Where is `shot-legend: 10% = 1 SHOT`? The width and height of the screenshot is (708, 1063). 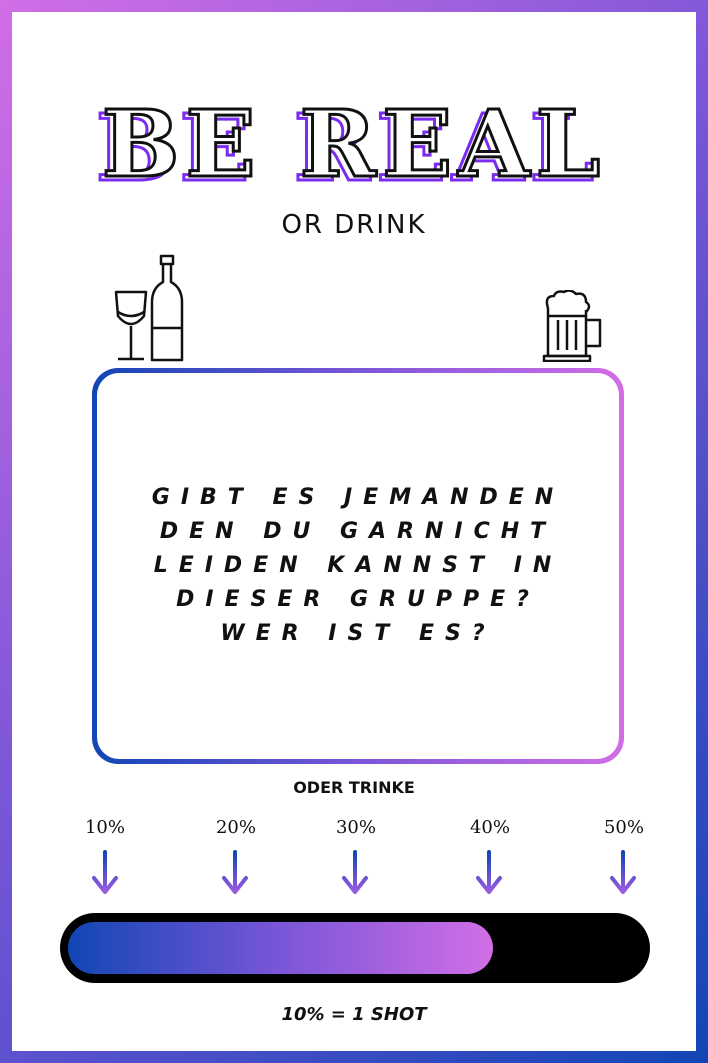 shot-legend: 10% = 1 SHOT is located at coordinates (354, 1014).